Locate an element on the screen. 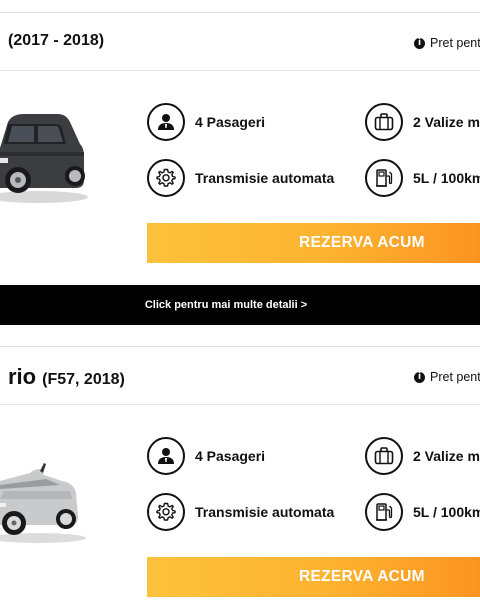 The height and width of the screenshot is (603, 480). car-years: (F57, 2018) is located at coordinates (83, 379).